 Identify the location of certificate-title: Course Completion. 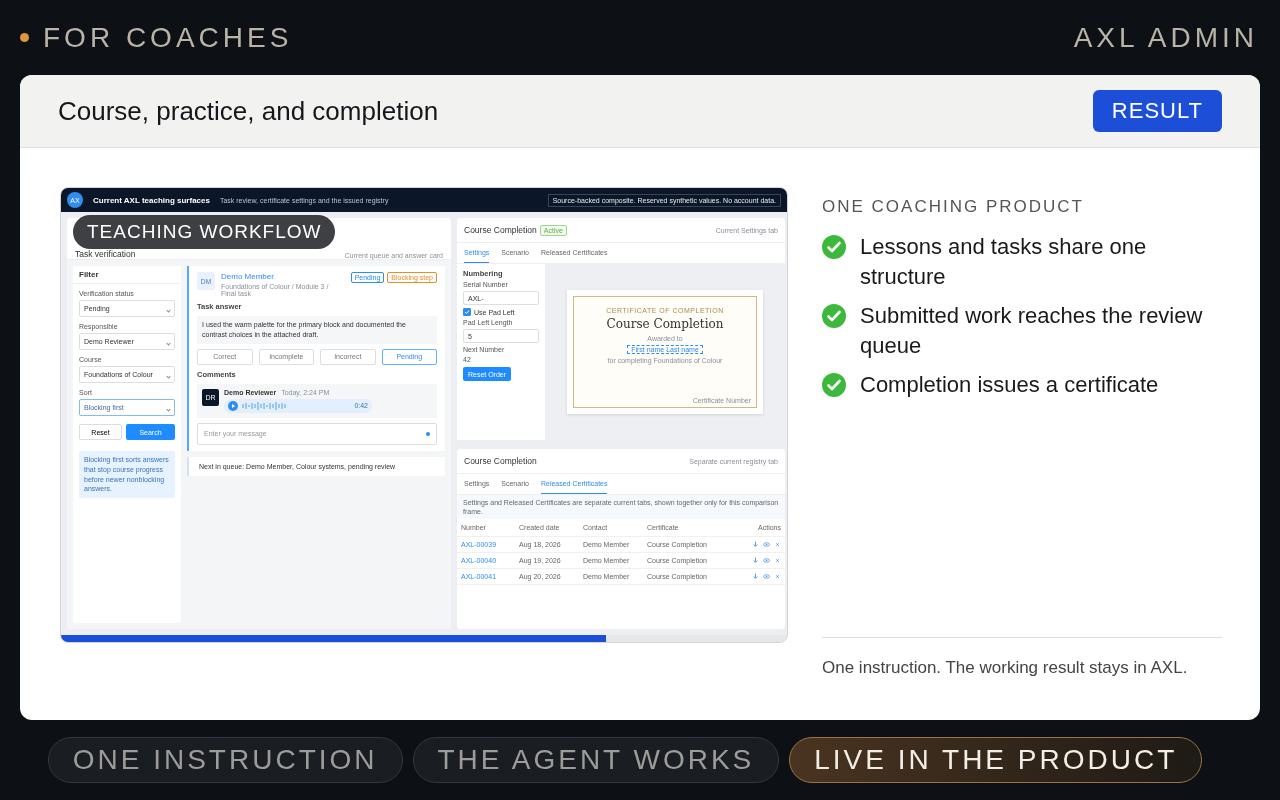
(665, 324).